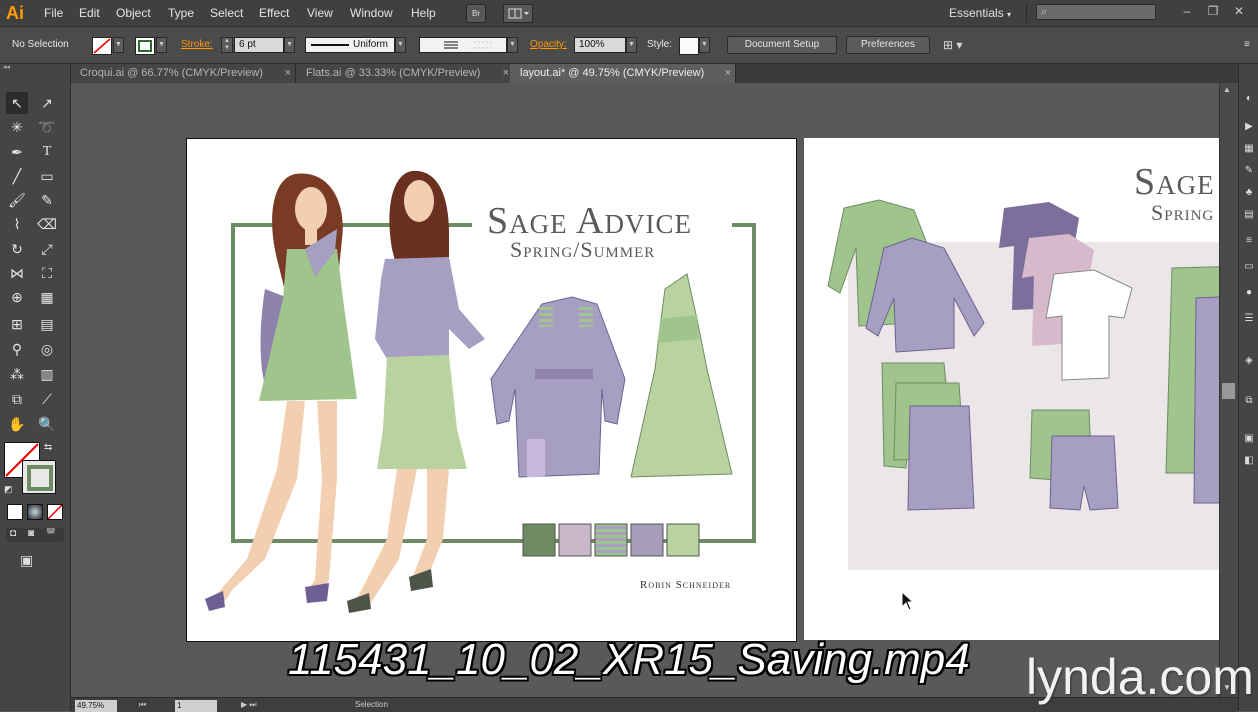 The width and height of the screenshot is (1258, 712). Describe the element at coordinates (371, 13) in the screenshot. I see `menu-window: Window` at that location.